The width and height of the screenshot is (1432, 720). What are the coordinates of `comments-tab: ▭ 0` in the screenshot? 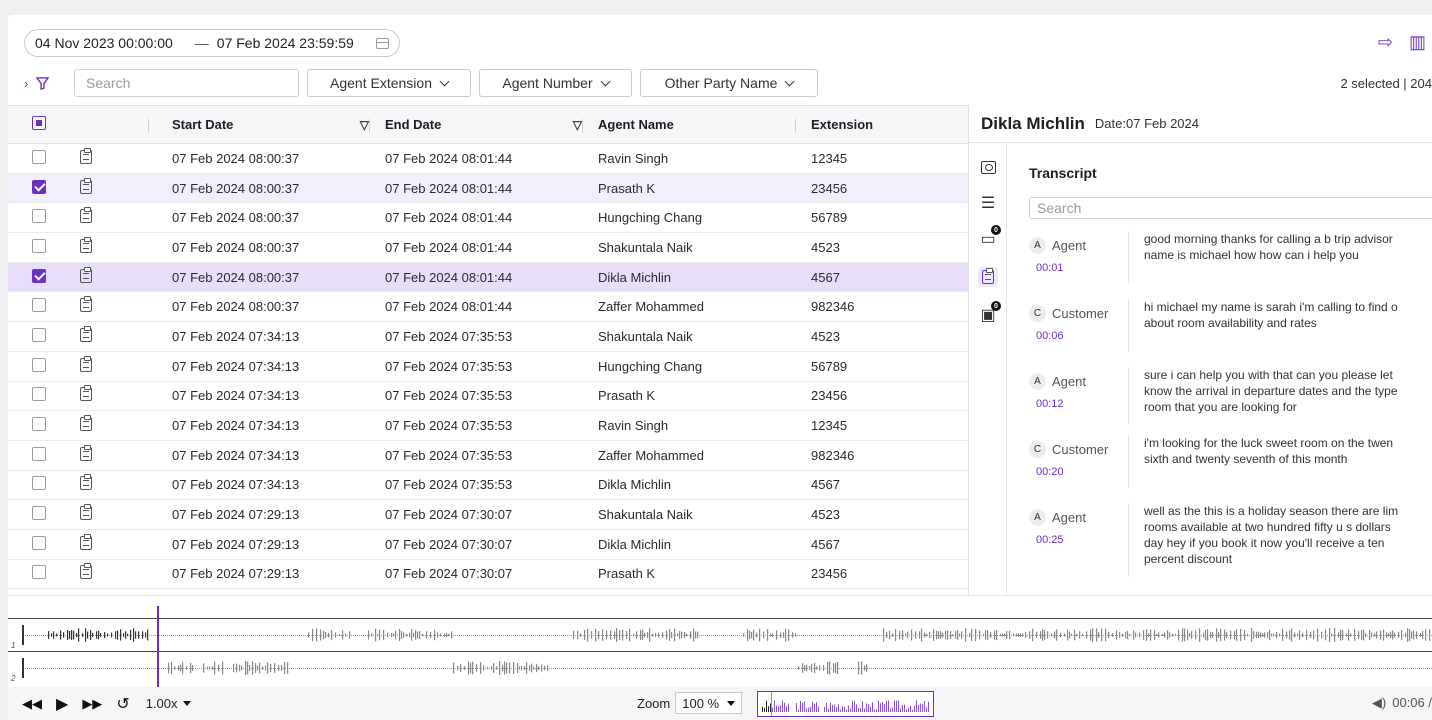 It's located at (989, 237).